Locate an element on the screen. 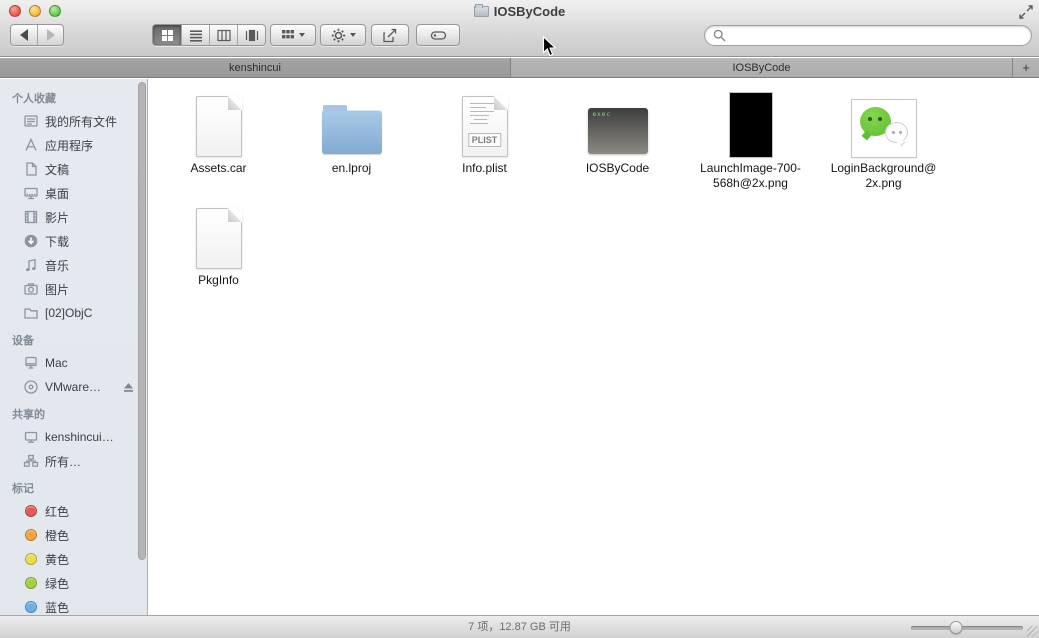 Image resolution: width=1039 pixels, height=638 pixels. list-view-icon is located at coordinates (195, 35).